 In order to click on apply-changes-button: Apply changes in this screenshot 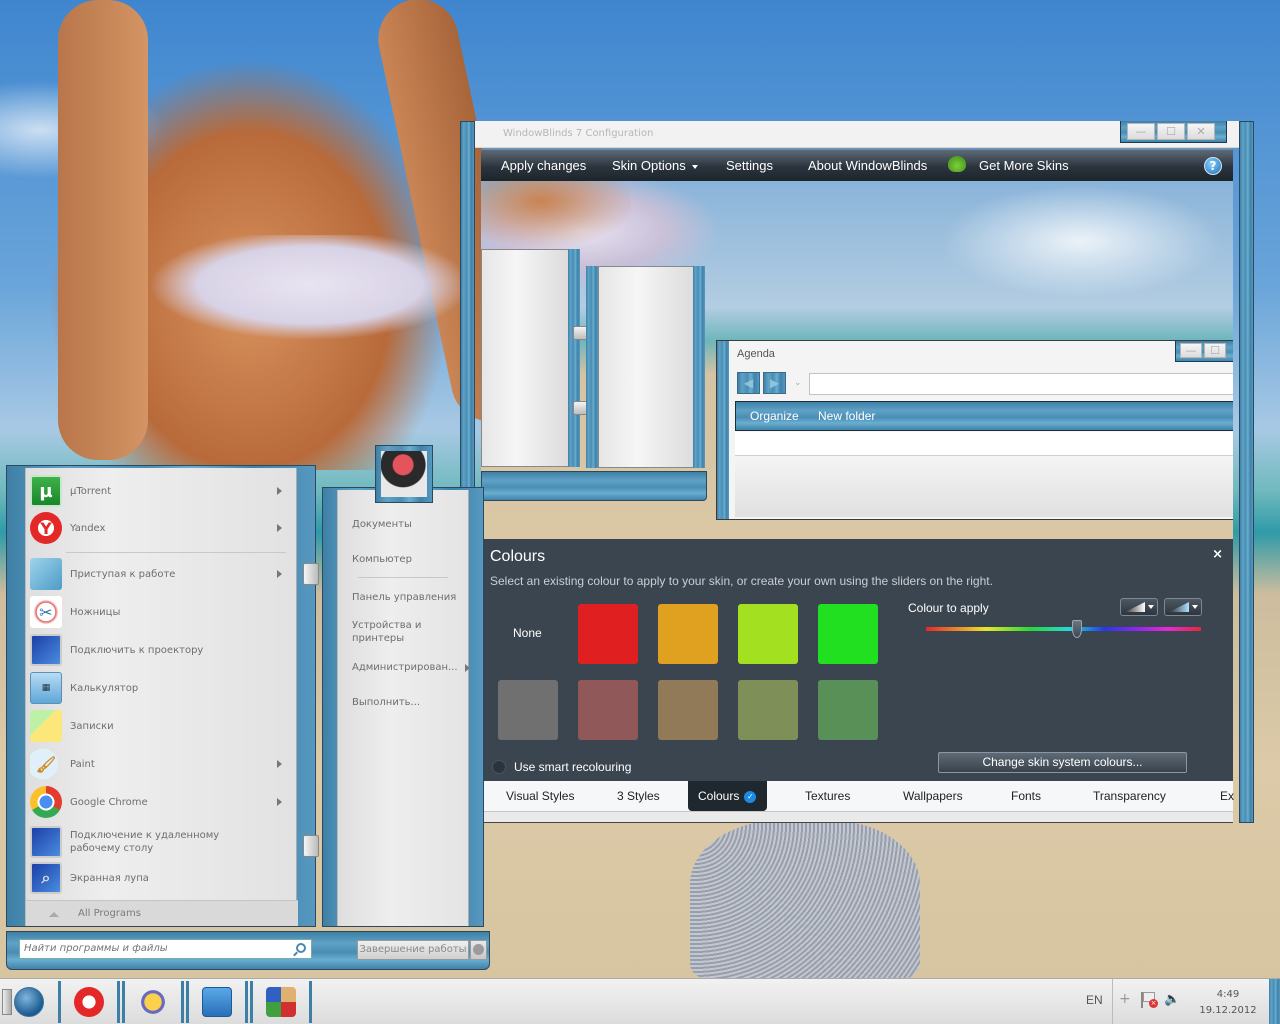, I will do `click(543, 165)`.